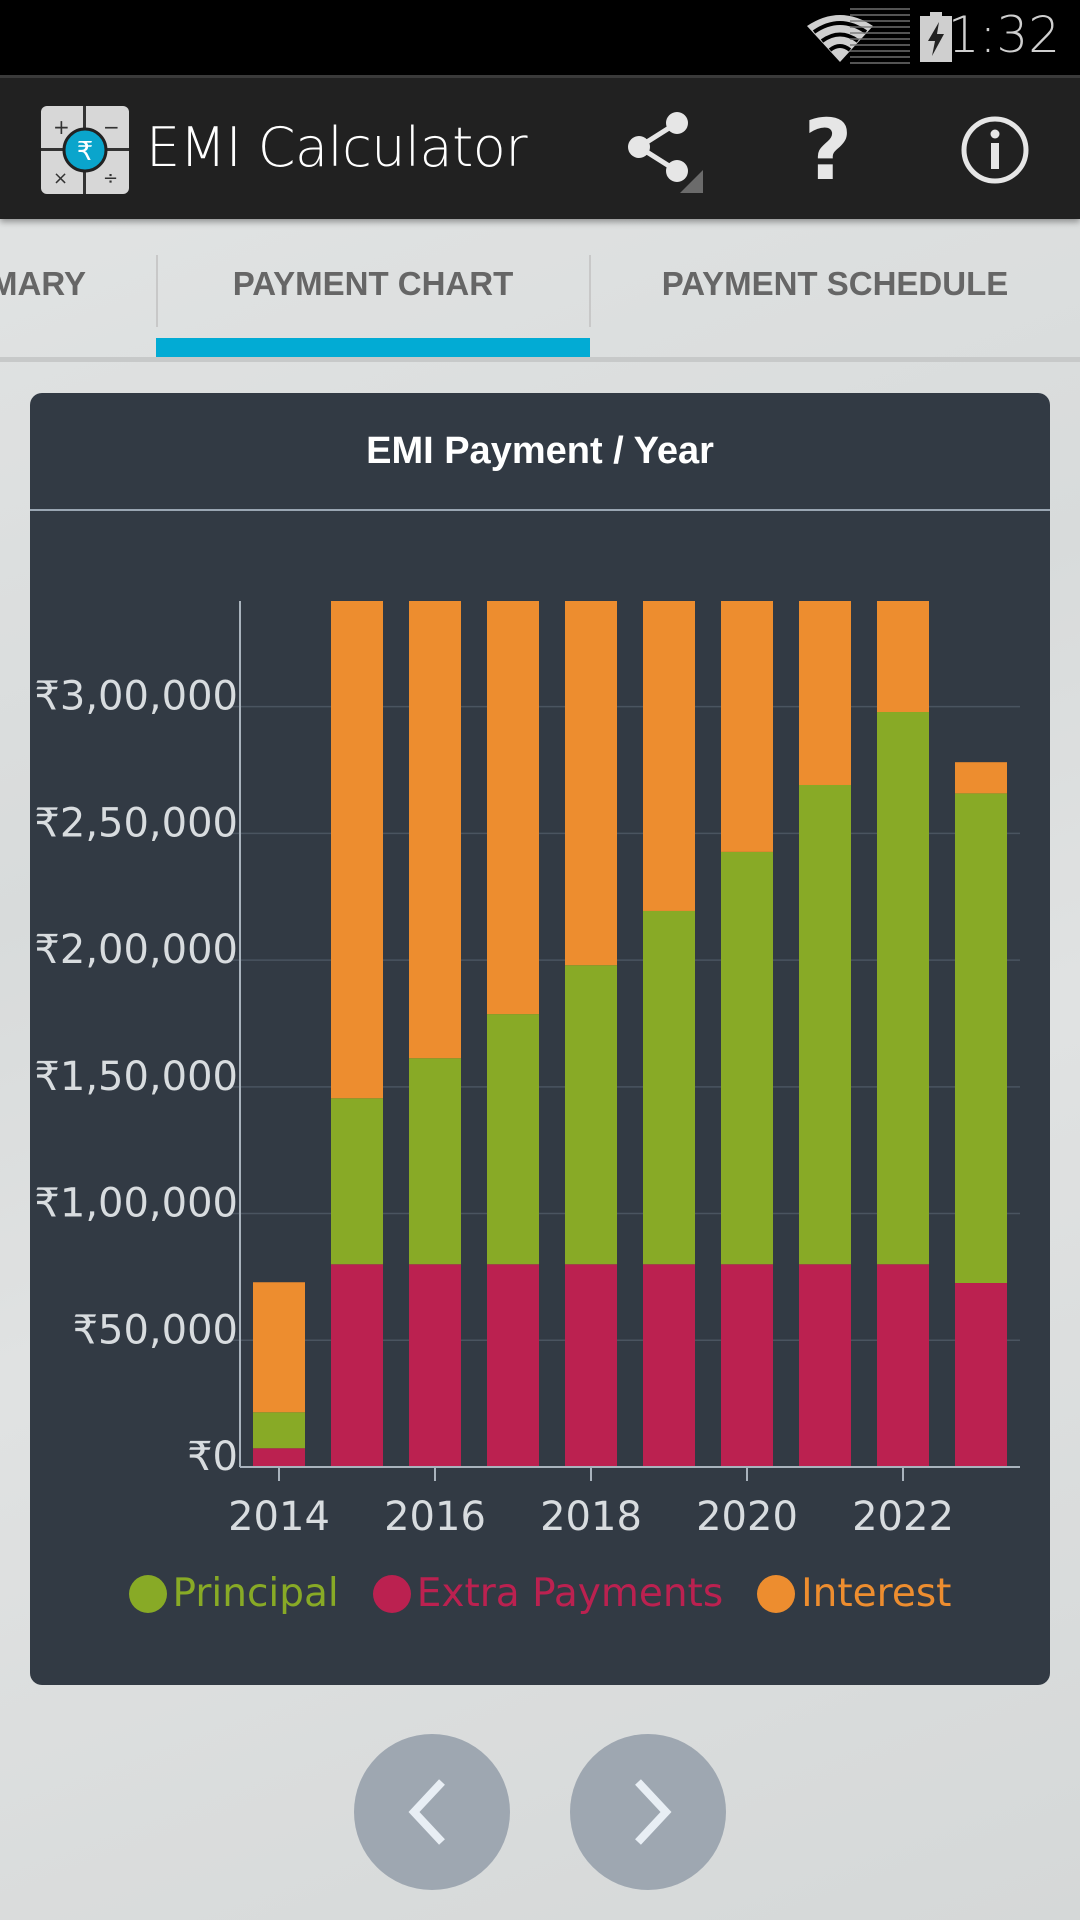 Image resolution: width=1080 pixels, height=1920 pixels. I want to click on tab-summary: MARY, so click(78, 290).